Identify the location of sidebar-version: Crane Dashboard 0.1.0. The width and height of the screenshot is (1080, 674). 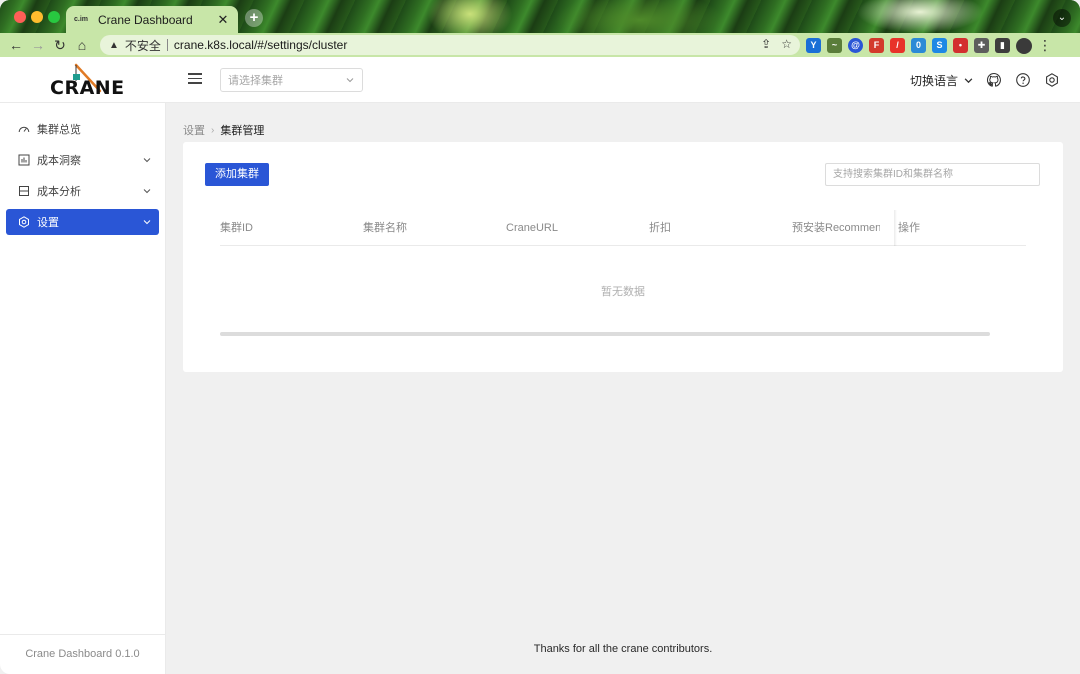
(82, 654).